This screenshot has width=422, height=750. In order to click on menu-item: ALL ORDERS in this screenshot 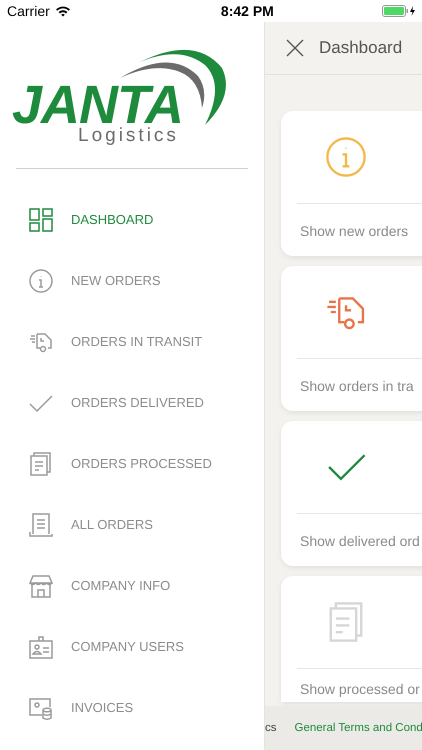, I will do `click(132, 524)`.